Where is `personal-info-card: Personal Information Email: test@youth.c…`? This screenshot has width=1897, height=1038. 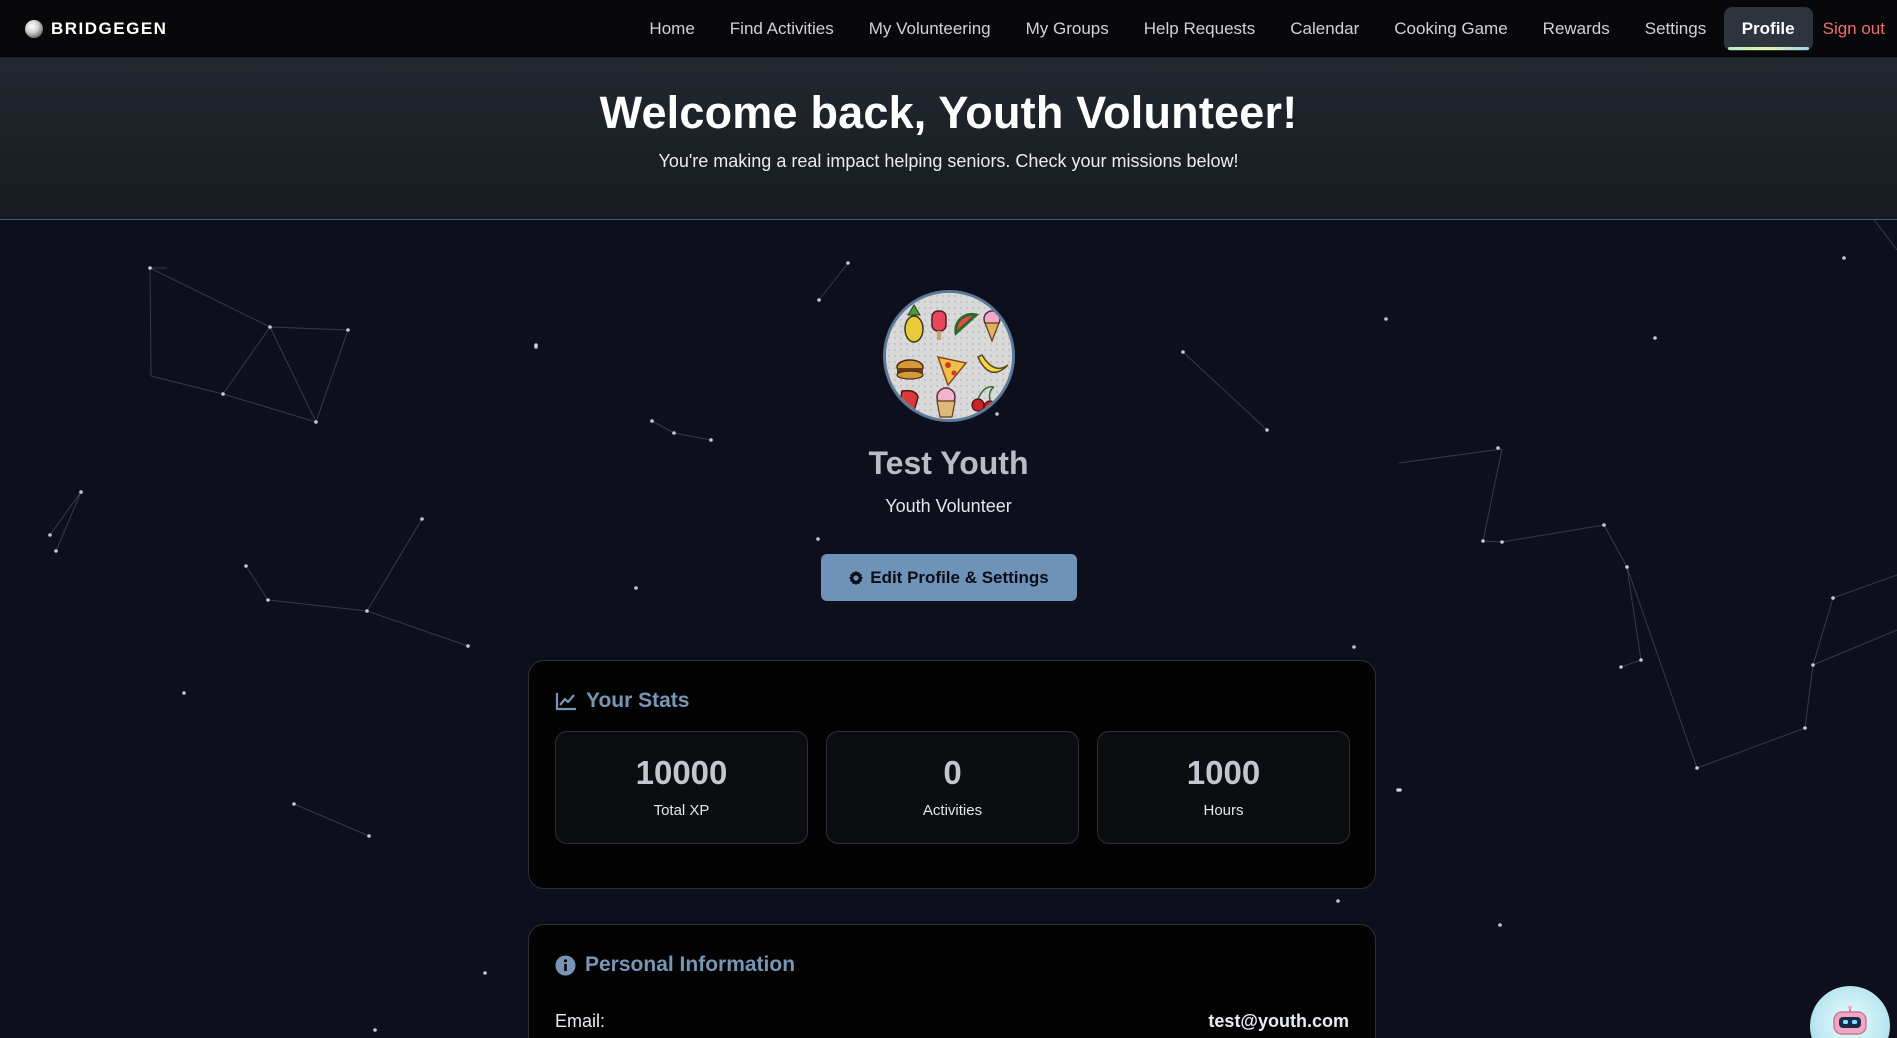 personal-info-card: Personal Information Email: test@youth.c… is located at coordinates (952, 981).